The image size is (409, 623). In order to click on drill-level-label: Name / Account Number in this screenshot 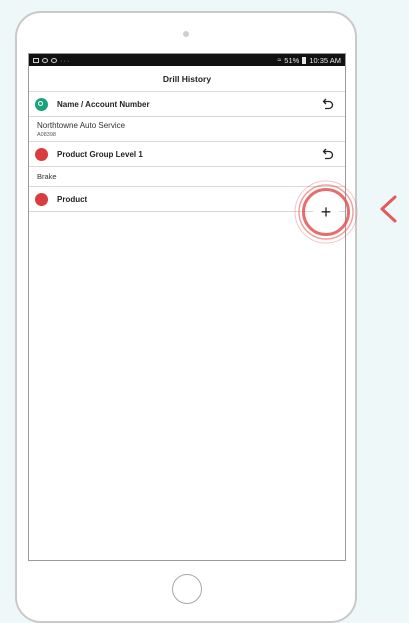, I will do `click(103, 104)`.